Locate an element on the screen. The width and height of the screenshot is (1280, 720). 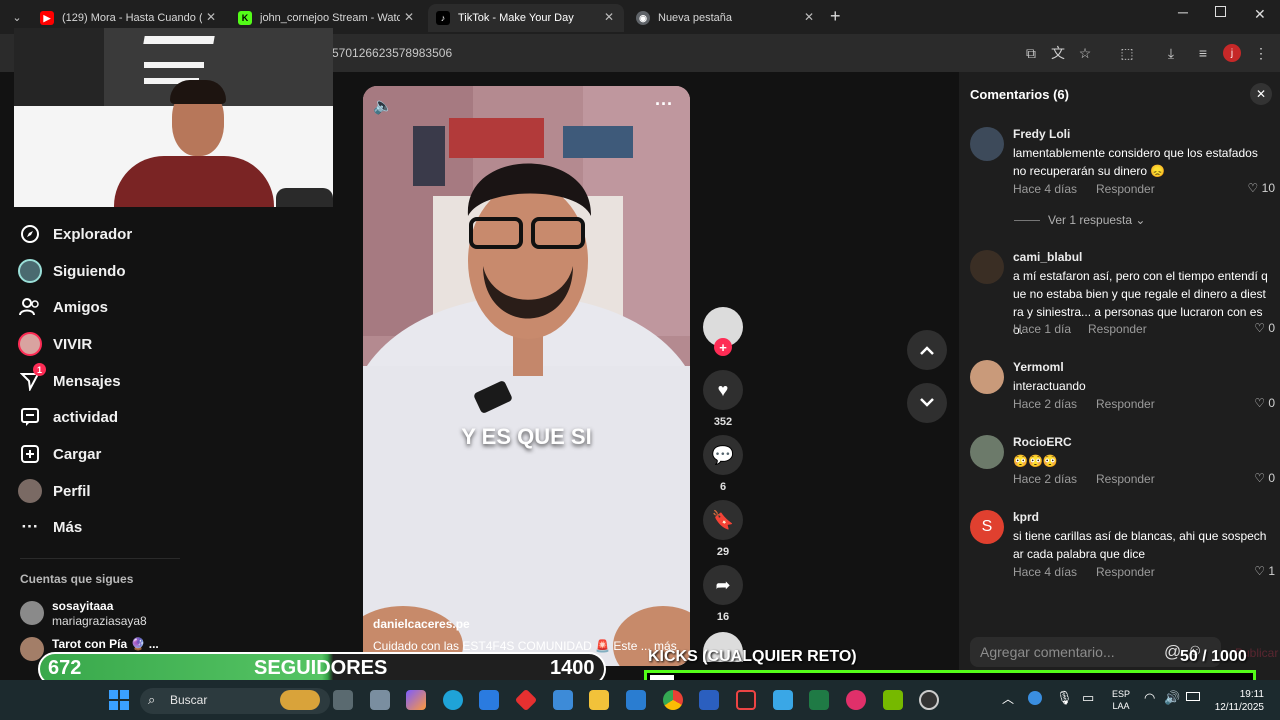
nav-siguiendo: Siguiendo is located at coordinates (72, 271).